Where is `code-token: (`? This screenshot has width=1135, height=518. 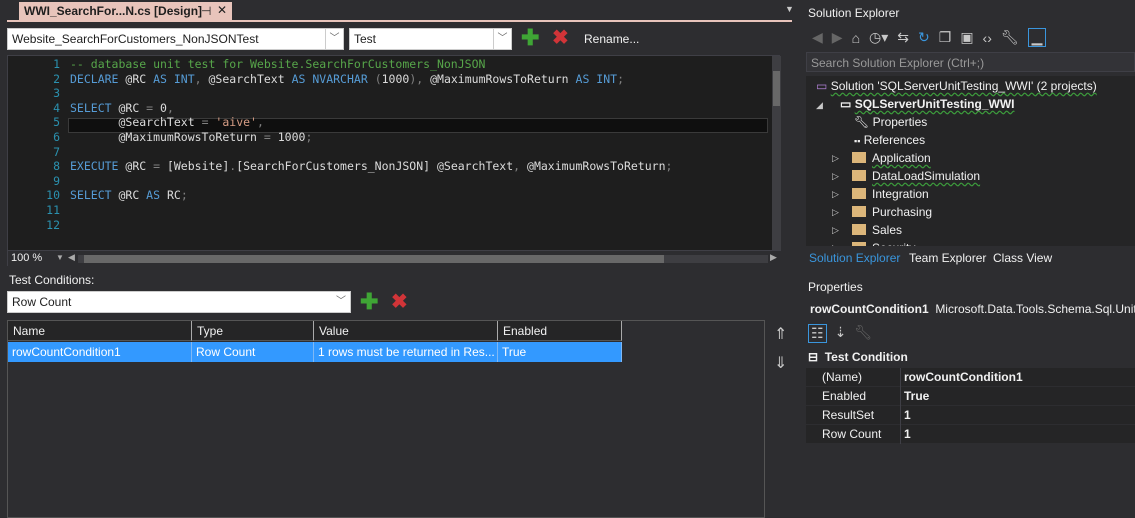 code-token: ( is located at coordinates (378, 78).